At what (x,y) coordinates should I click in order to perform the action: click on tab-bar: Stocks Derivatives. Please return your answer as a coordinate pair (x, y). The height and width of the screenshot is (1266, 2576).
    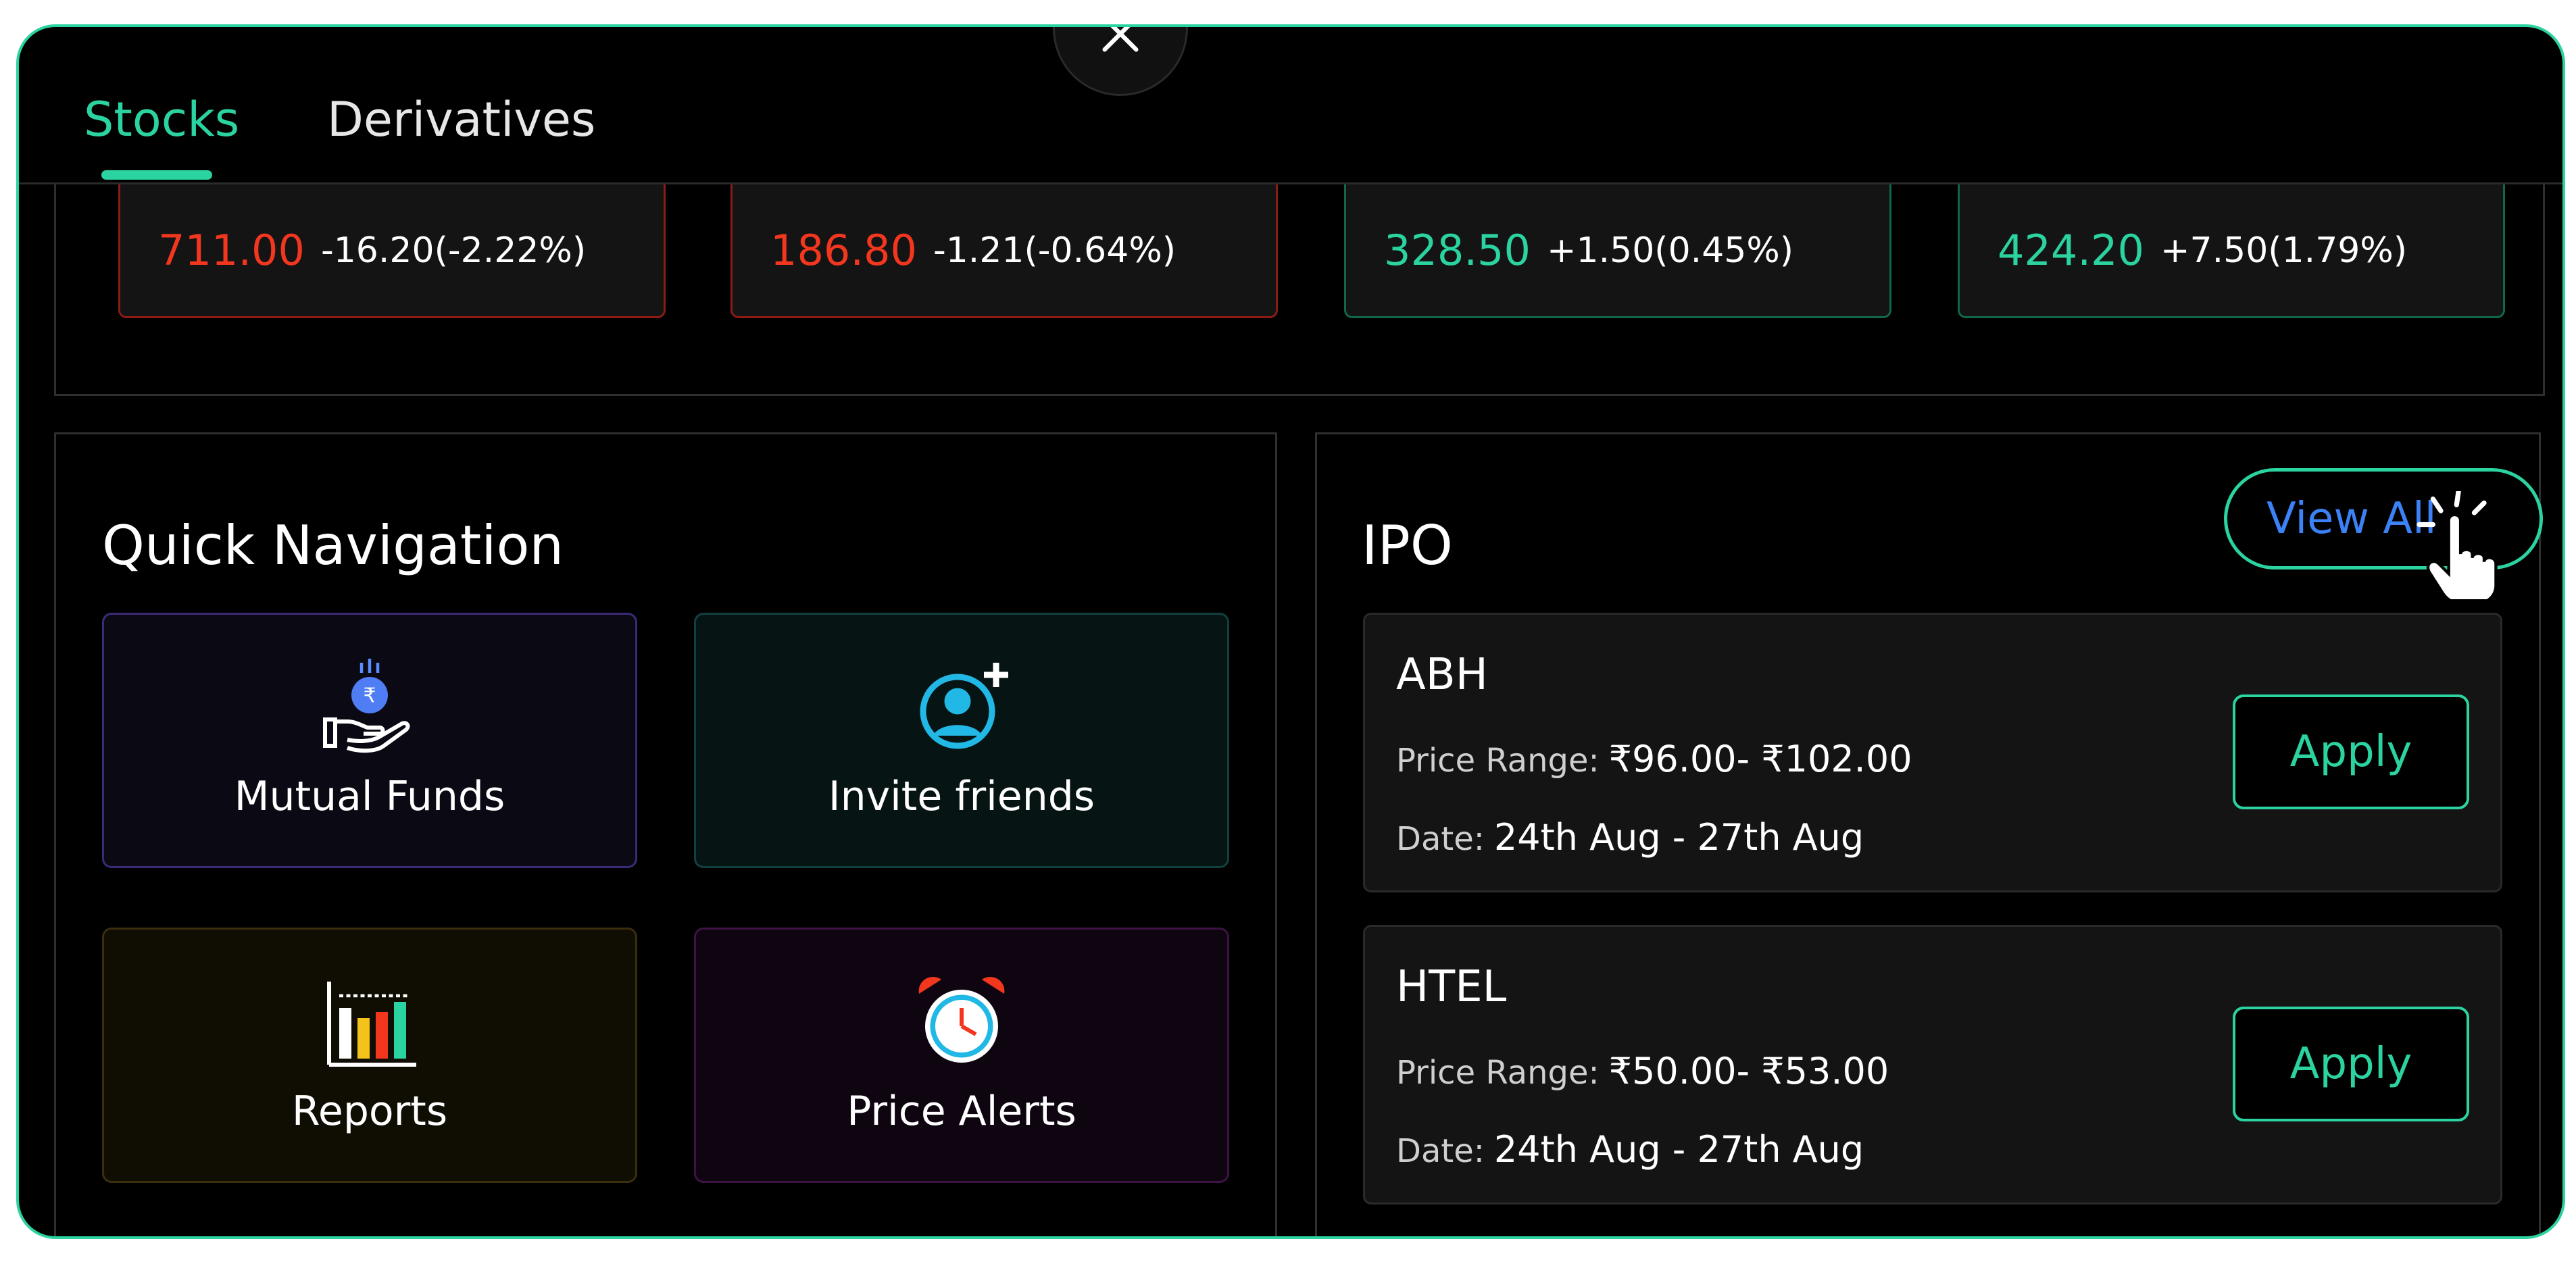
    Looking at the image, I should click on (1291, 105).